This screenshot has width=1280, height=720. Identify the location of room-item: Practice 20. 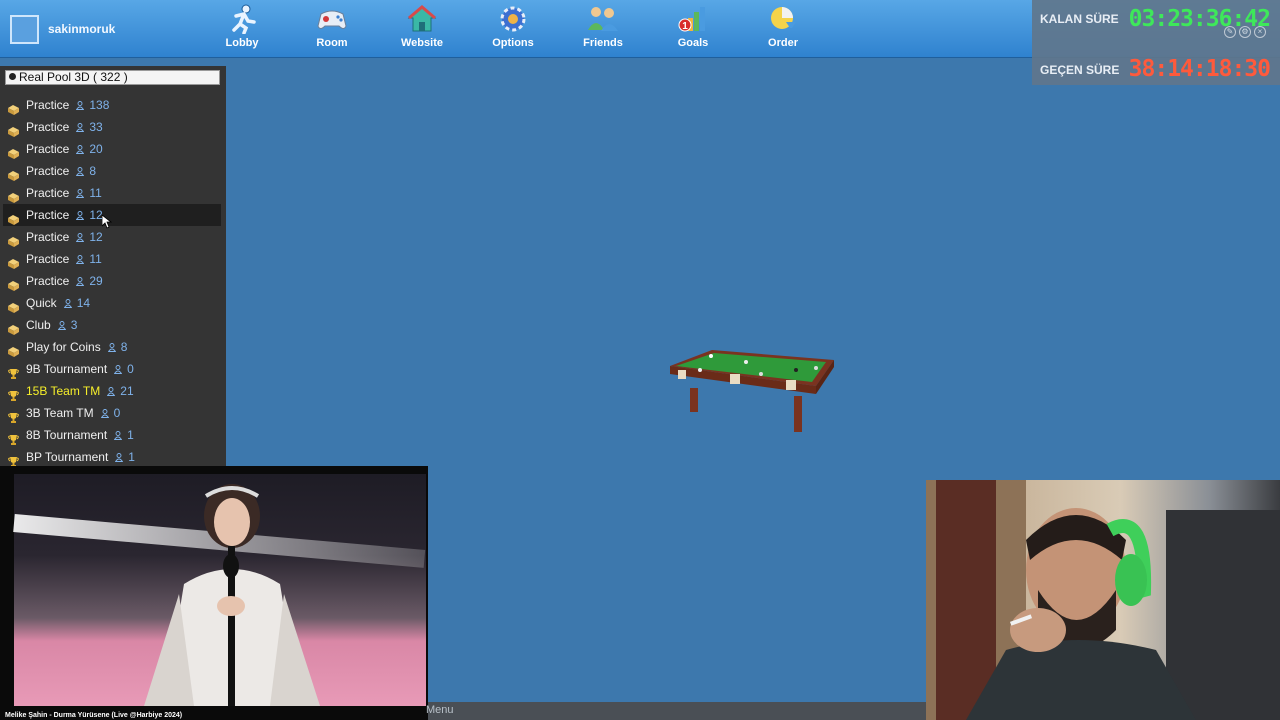
(112, 149).